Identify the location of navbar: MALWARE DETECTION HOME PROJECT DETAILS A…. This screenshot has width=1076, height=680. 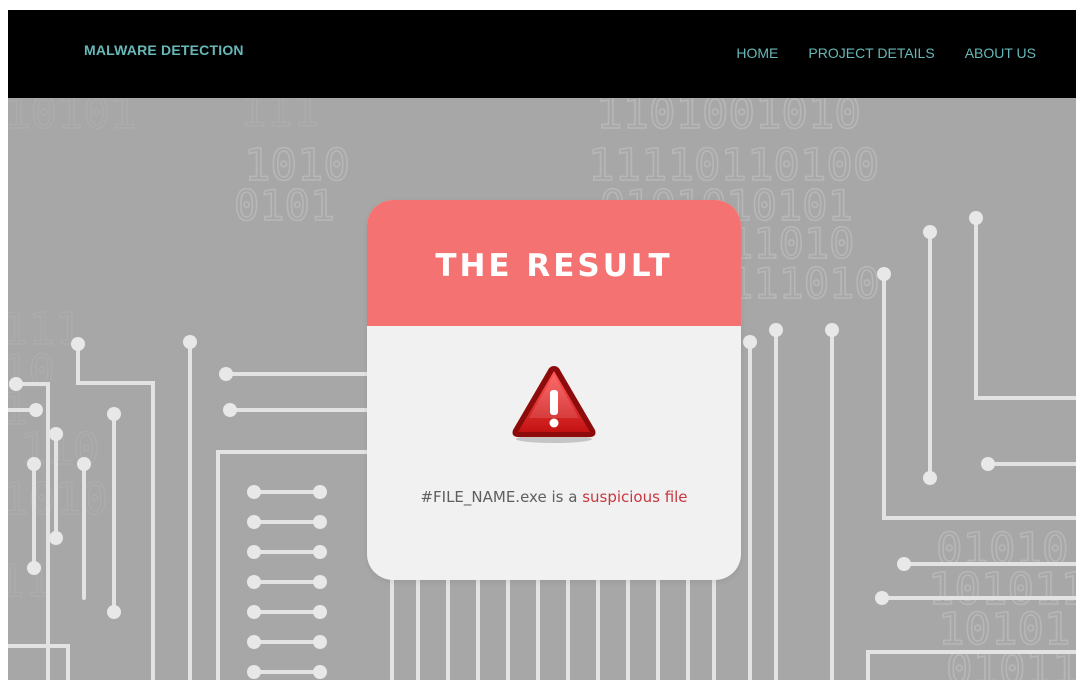
(542, 54).